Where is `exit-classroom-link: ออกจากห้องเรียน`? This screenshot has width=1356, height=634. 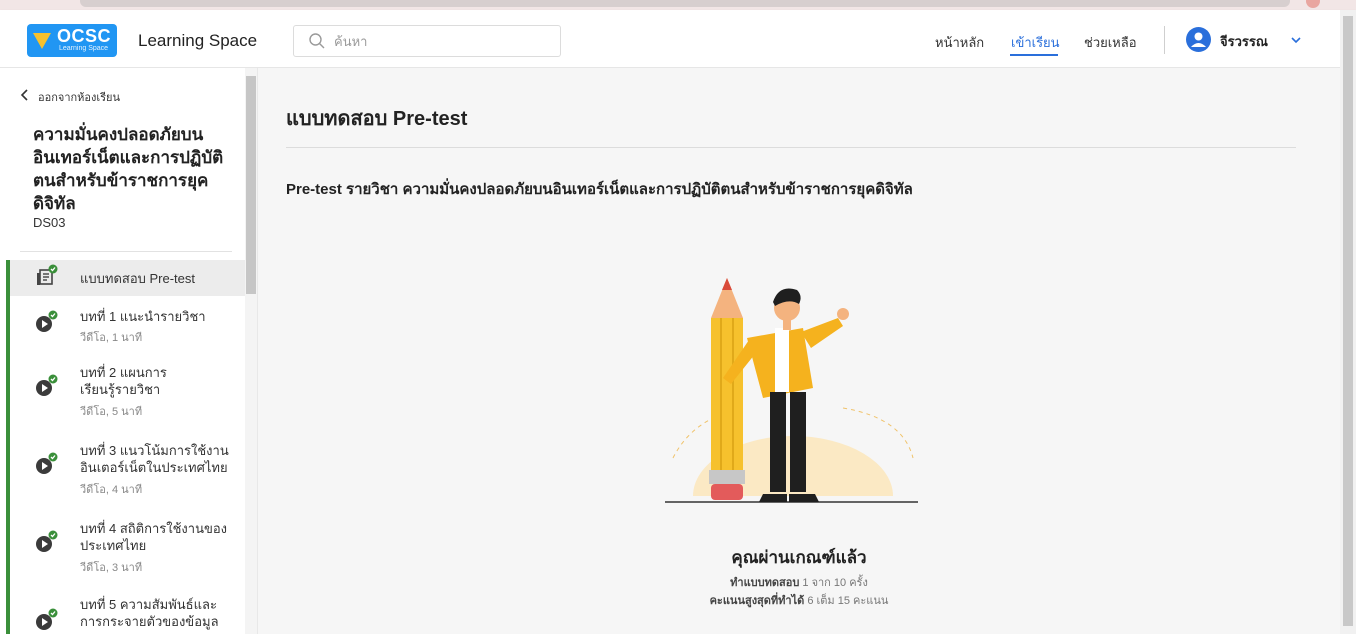 exit-classroom-link: ออกจากห้องเรียน is located at coordinates (70, 97).